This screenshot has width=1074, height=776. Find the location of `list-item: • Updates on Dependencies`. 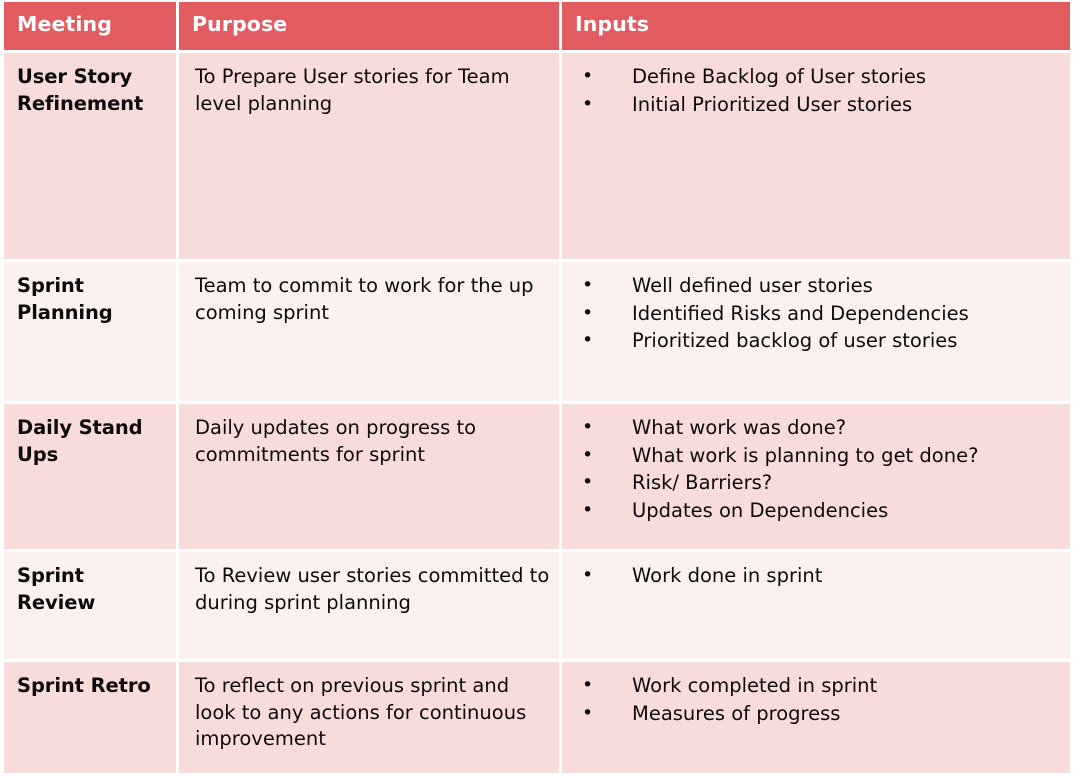

list-item: • Updates on Dependencies is located at coordinates (817, 511).